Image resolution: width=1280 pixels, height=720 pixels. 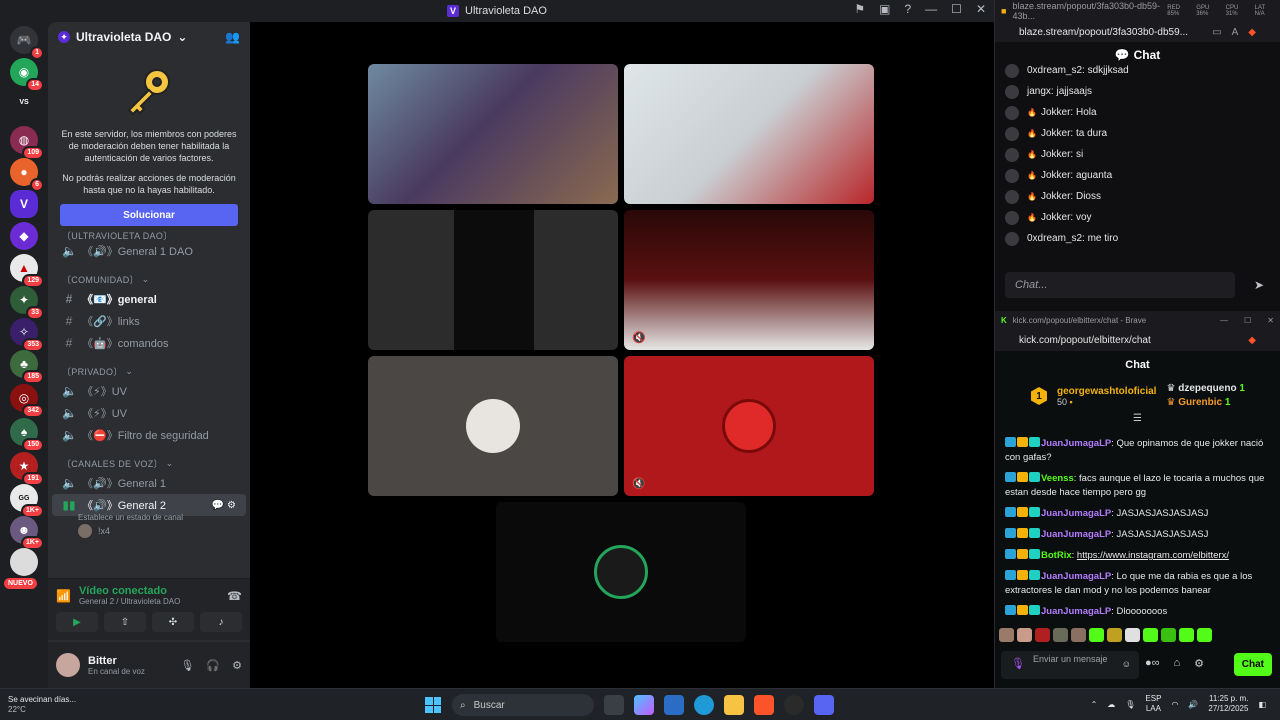 What do you see at coordinates (433, 705) in the screenshot?
I see `start-icon` at bounding box center [433, 705].